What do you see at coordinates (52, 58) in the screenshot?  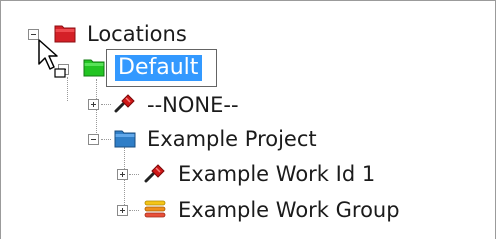 I see `move-cursor-icon` at bounding box center [52, 58].